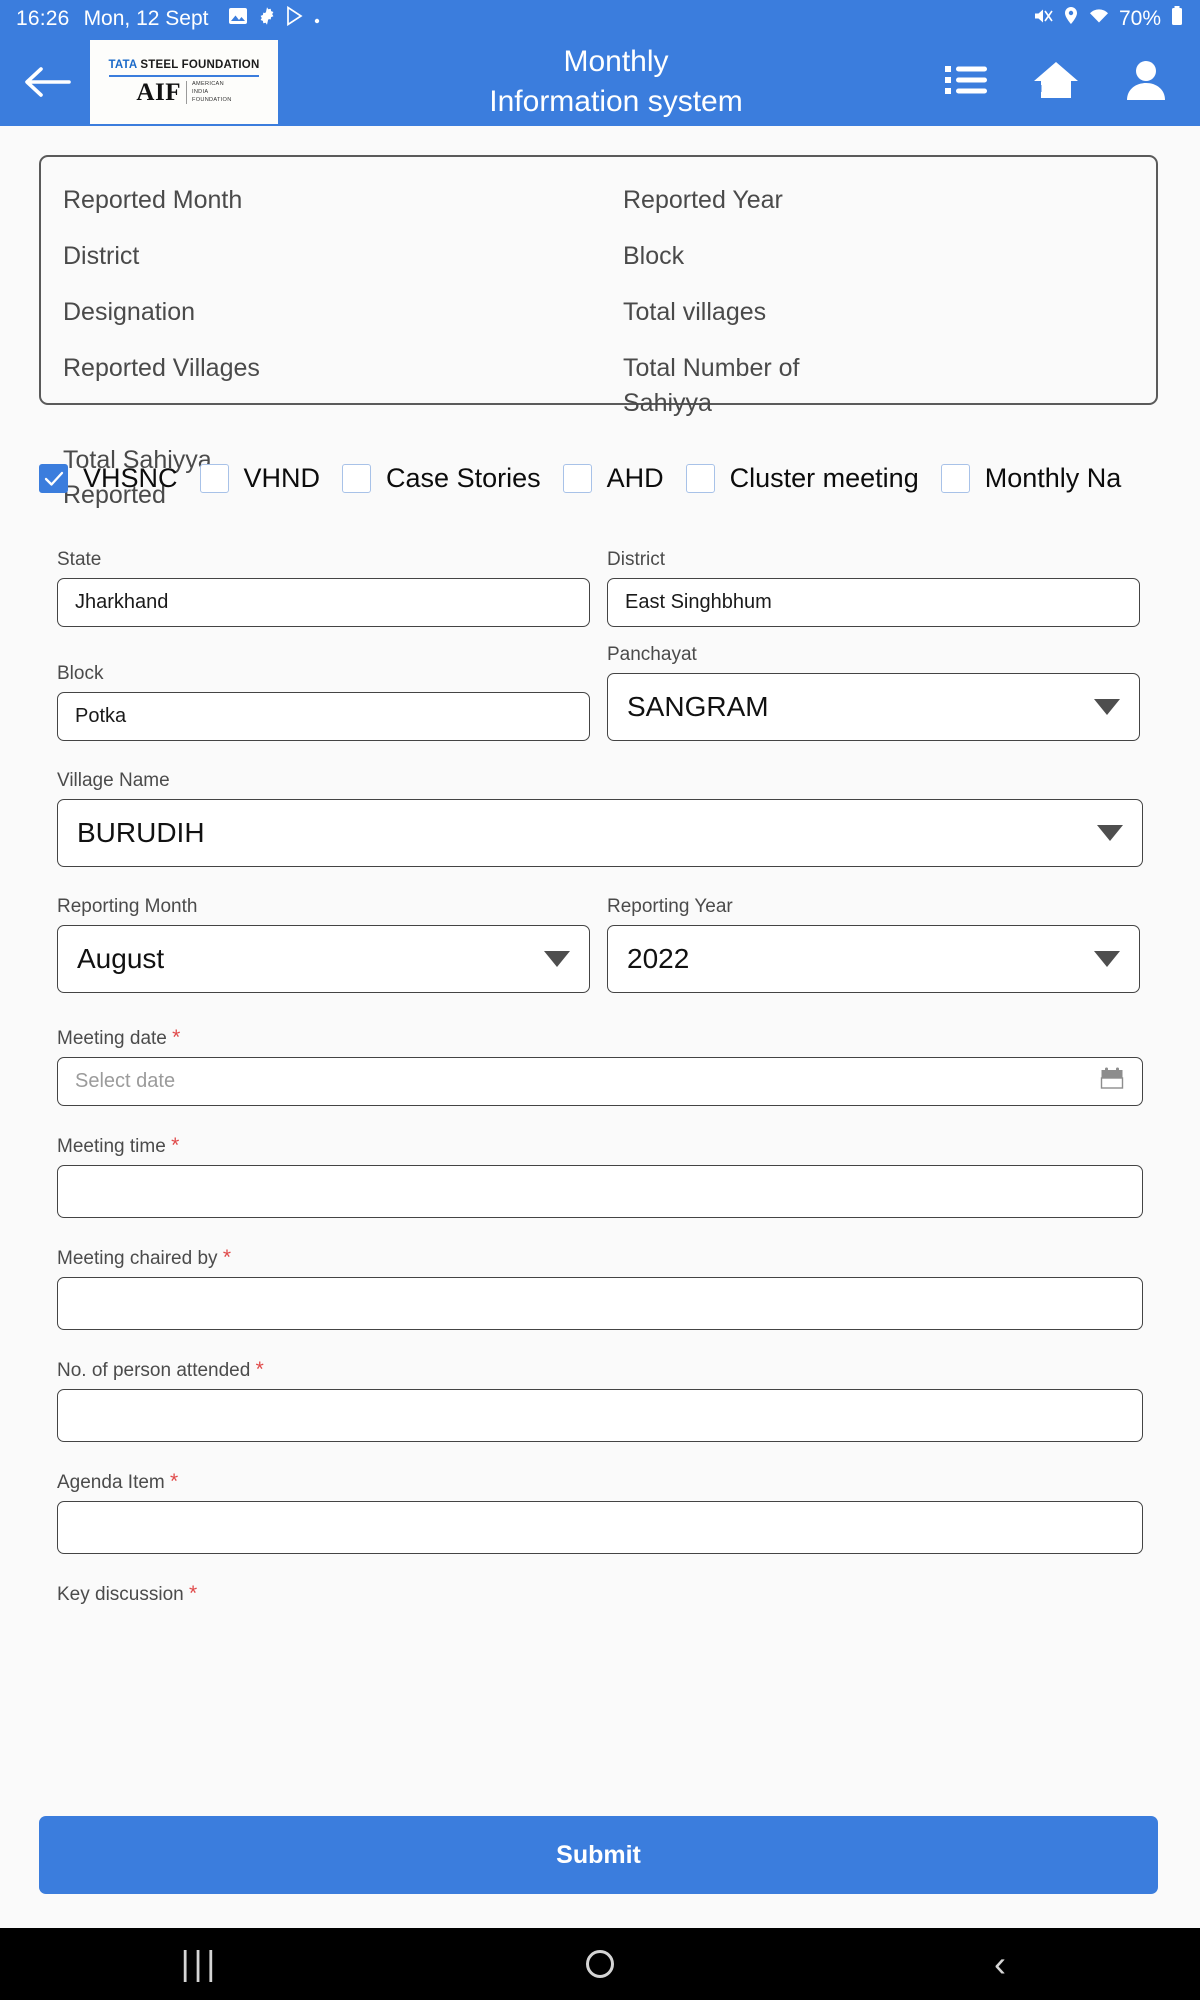 Image resolution: width=1200 pixels, height=2000 pixels. What do you see at coordinates (463, 478) in the screenshot?
I see `checkbox-label-case-stories: Case Stories` at bounding box center [463, 478].